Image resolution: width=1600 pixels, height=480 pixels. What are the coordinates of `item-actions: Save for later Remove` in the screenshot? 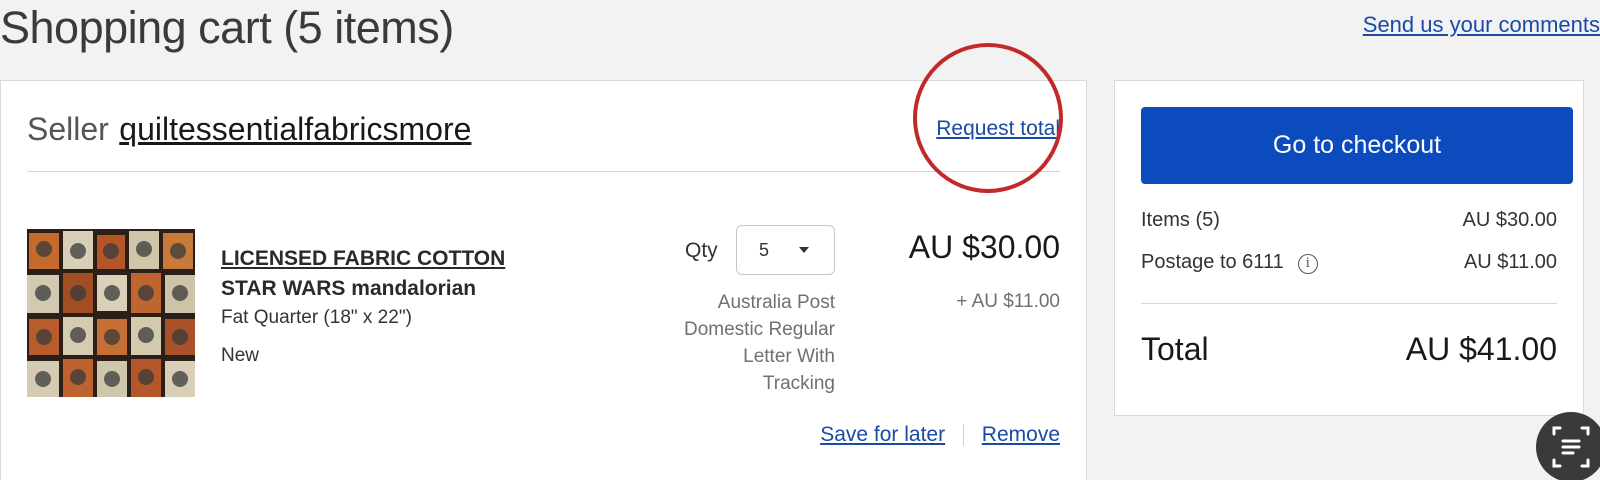 It's located at (940, 435).